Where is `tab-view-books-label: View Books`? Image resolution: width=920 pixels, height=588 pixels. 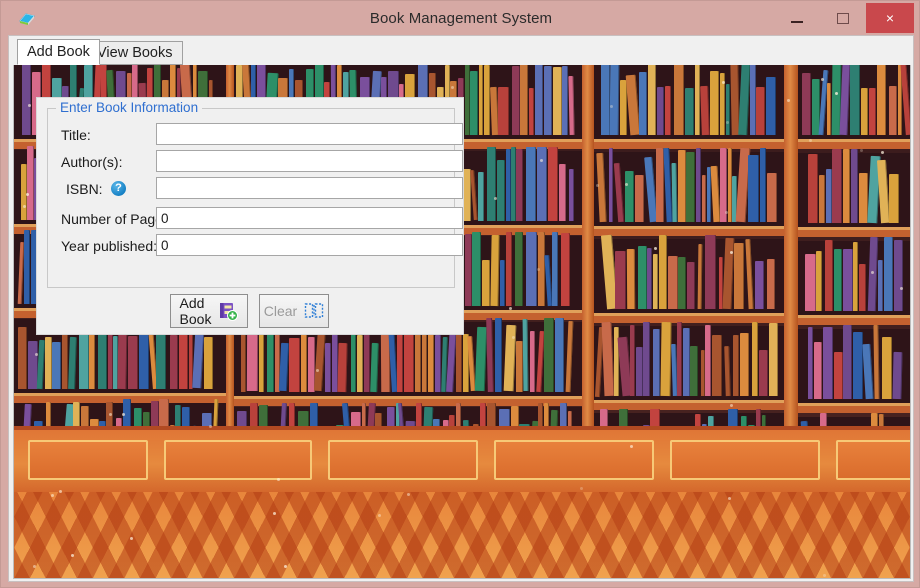 tab-view-books-label: View Books is located at coordinates (135, 53).